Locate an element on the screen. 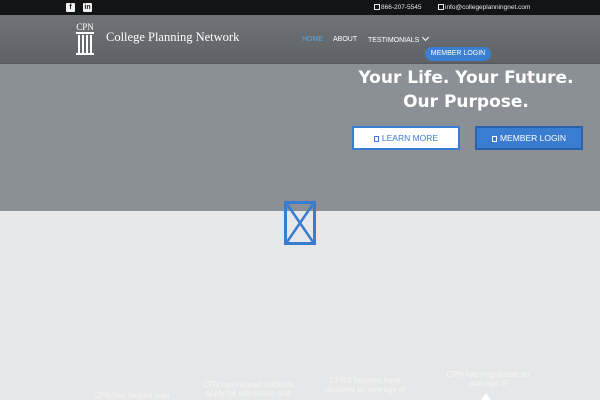 The width and height of the screenshot is (600, 400). logo-mark-text: CPN is located at coordinates (85, 27).